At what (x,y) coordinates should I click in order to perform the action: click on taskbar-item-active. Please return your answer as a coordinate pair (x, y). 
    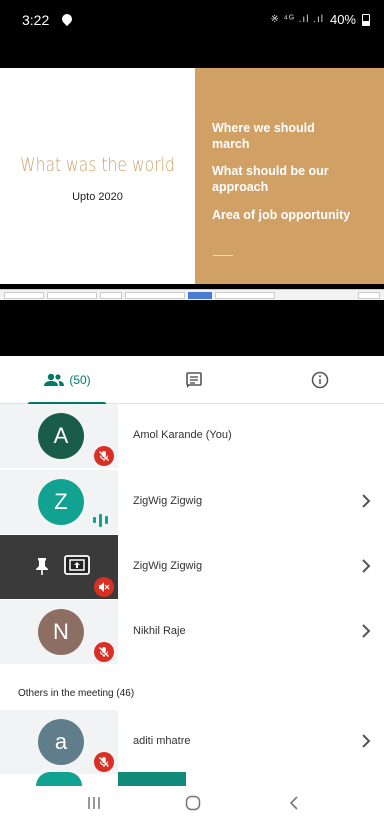
    Looking at the image, I should click on (200, 295).